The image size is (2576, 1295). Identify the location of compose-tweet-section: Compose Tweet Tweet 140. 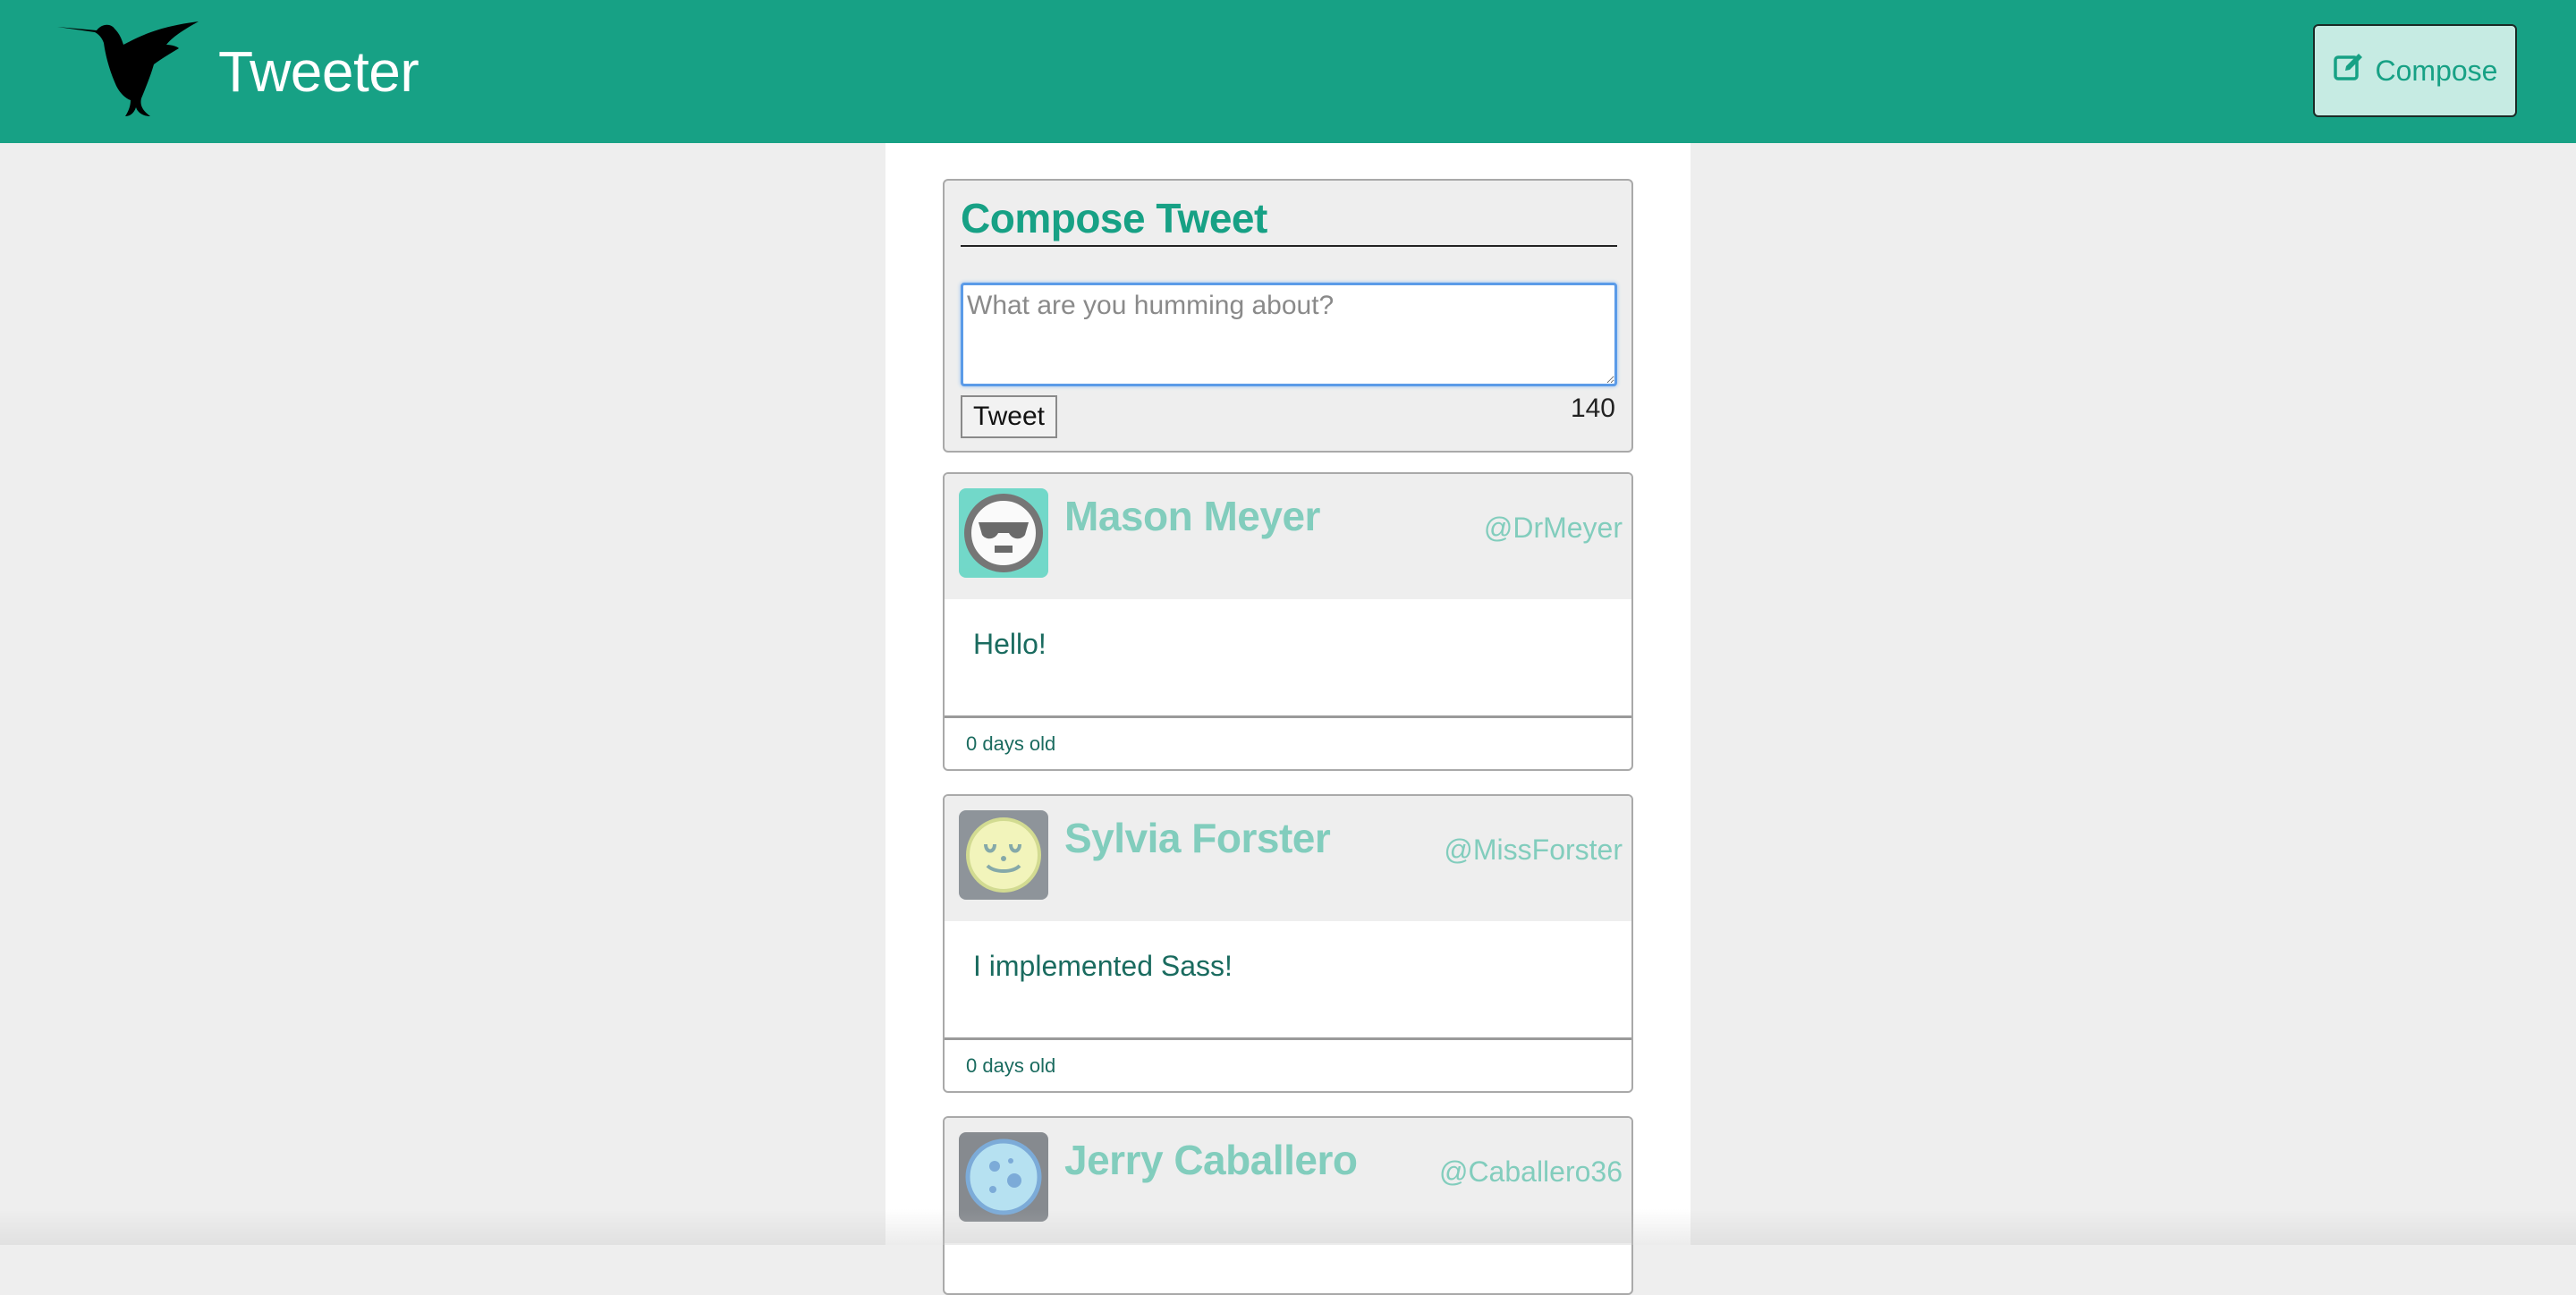
(1288, 316).